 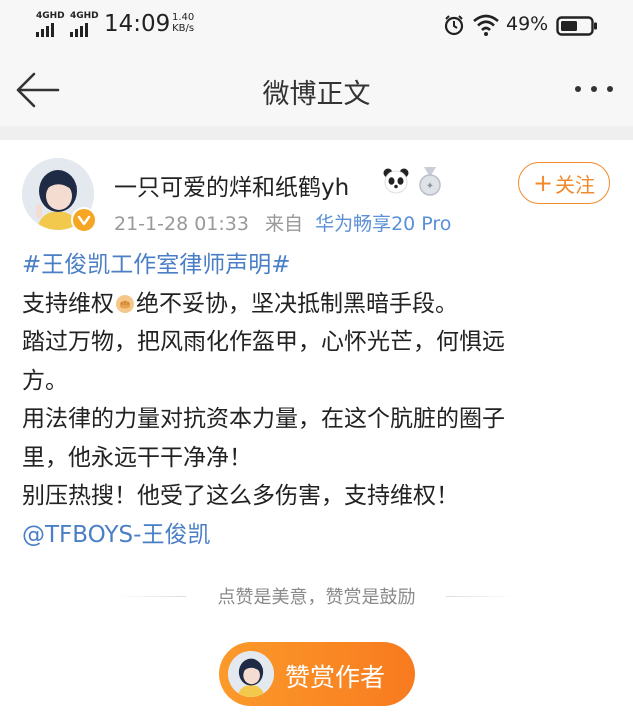 I want to click on follow-label: 关注, so click(x=575, y=184).